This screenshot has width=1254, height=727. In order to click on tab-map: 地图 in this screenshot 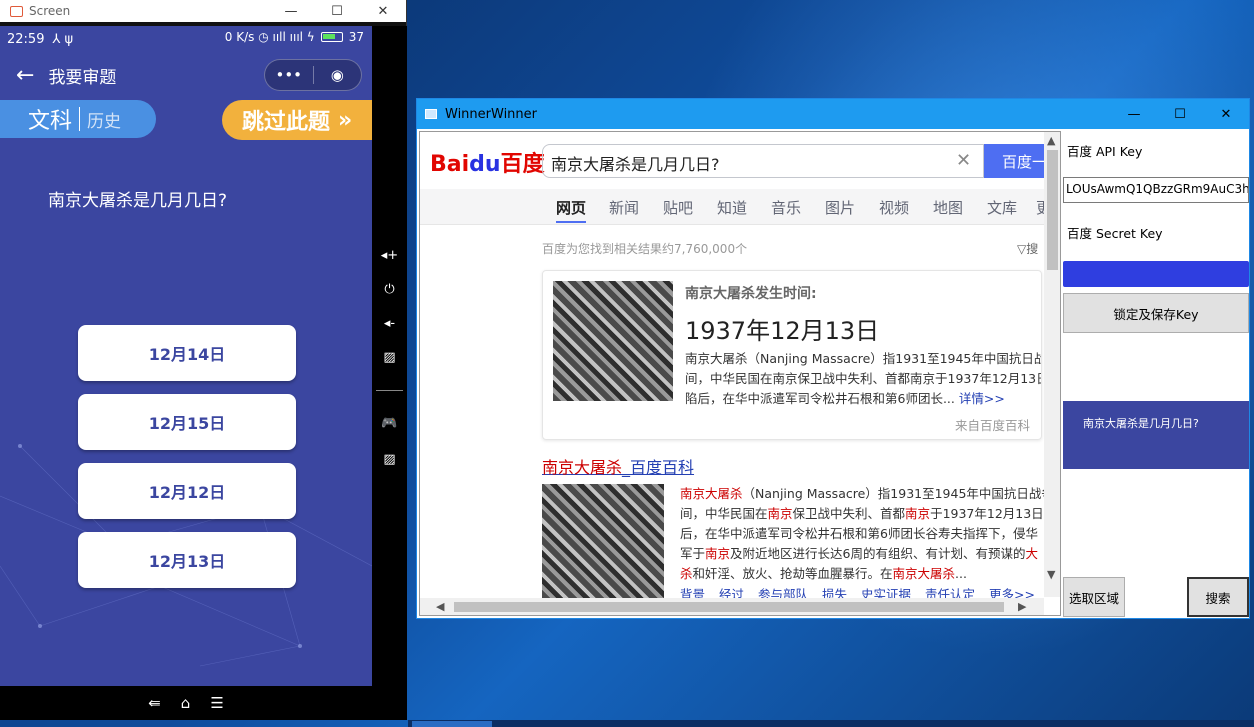, I will do `click(948, 207)`.